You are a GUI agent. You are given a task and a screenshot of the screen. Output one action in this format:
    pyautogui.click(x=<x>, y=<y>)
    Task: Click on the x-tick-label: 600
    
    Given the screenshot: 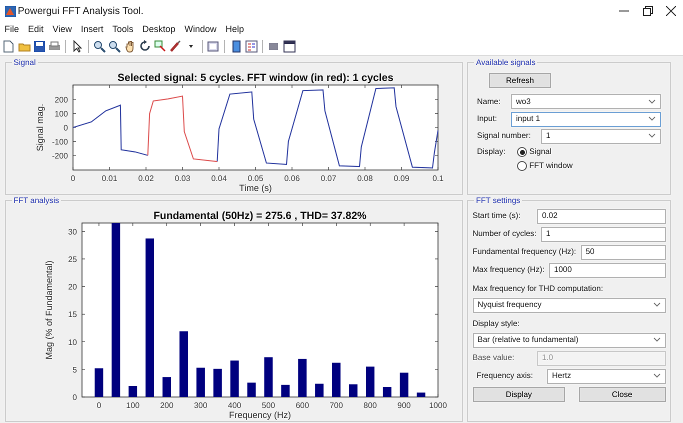 What is the action you would take?
    pyautogui.click(x=302, y=405)
    